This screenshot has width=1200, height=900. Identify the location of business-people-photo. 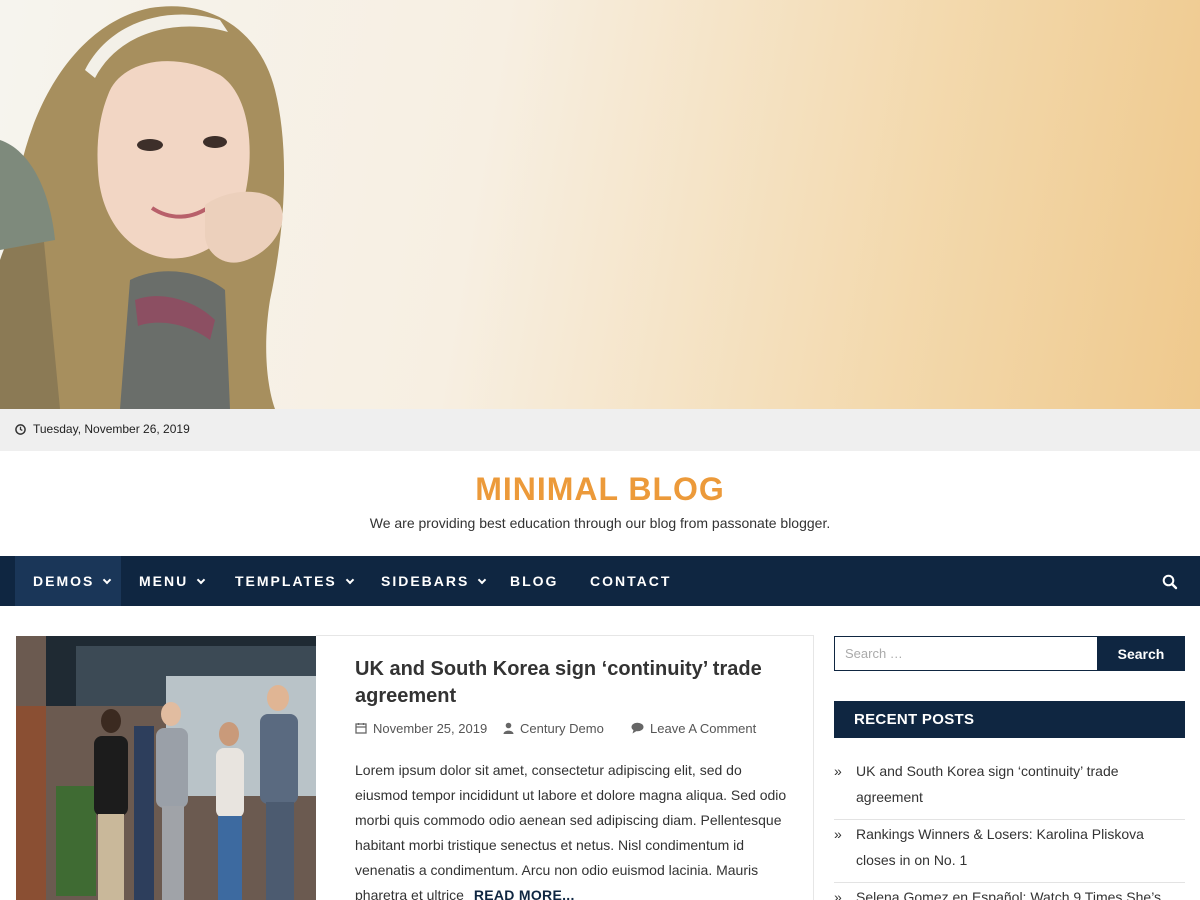
(166, 768).